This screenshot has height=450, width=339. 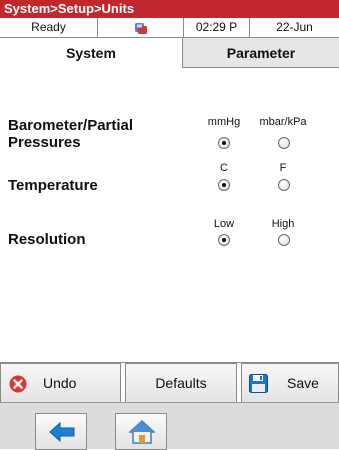 What do you see at coordinates (47, 239) in the screenshot?
I see `resolution-label: Resolution` at bounding box center [47, 239].